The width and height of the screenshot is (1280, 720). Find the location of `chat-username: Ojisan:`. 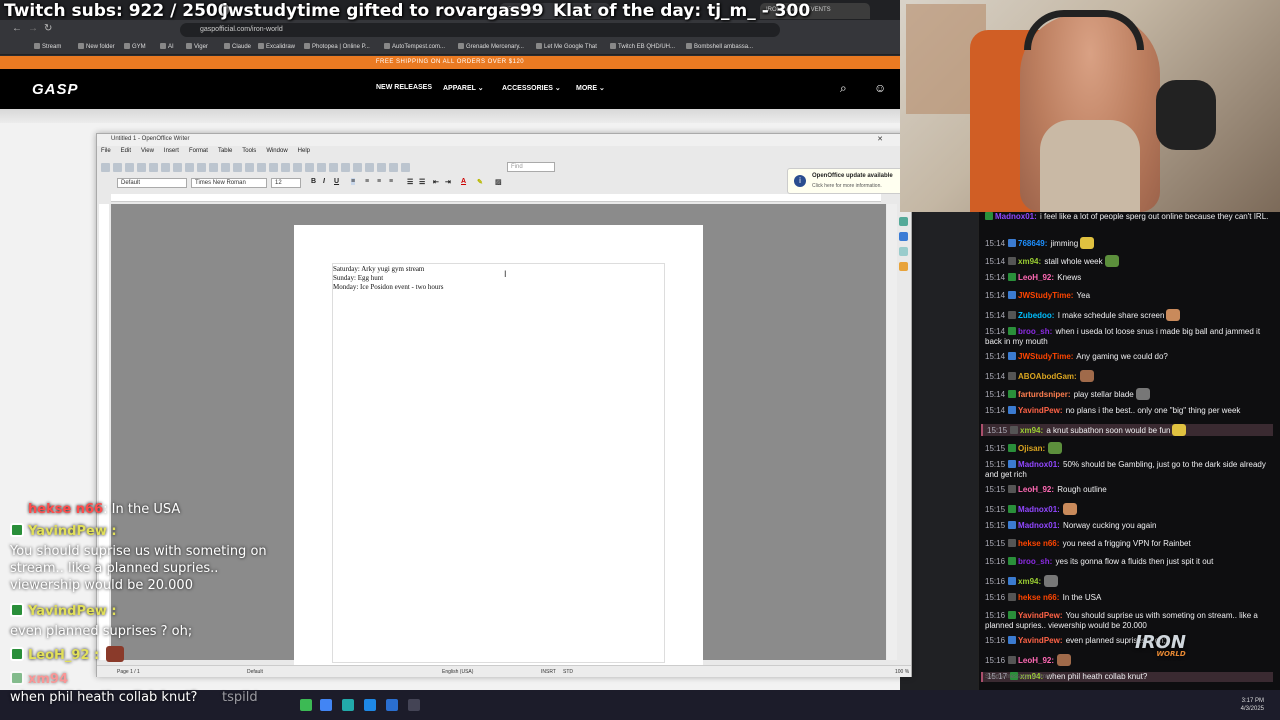

chat-username: Ojisan: is located at coordinates (1031, 448).